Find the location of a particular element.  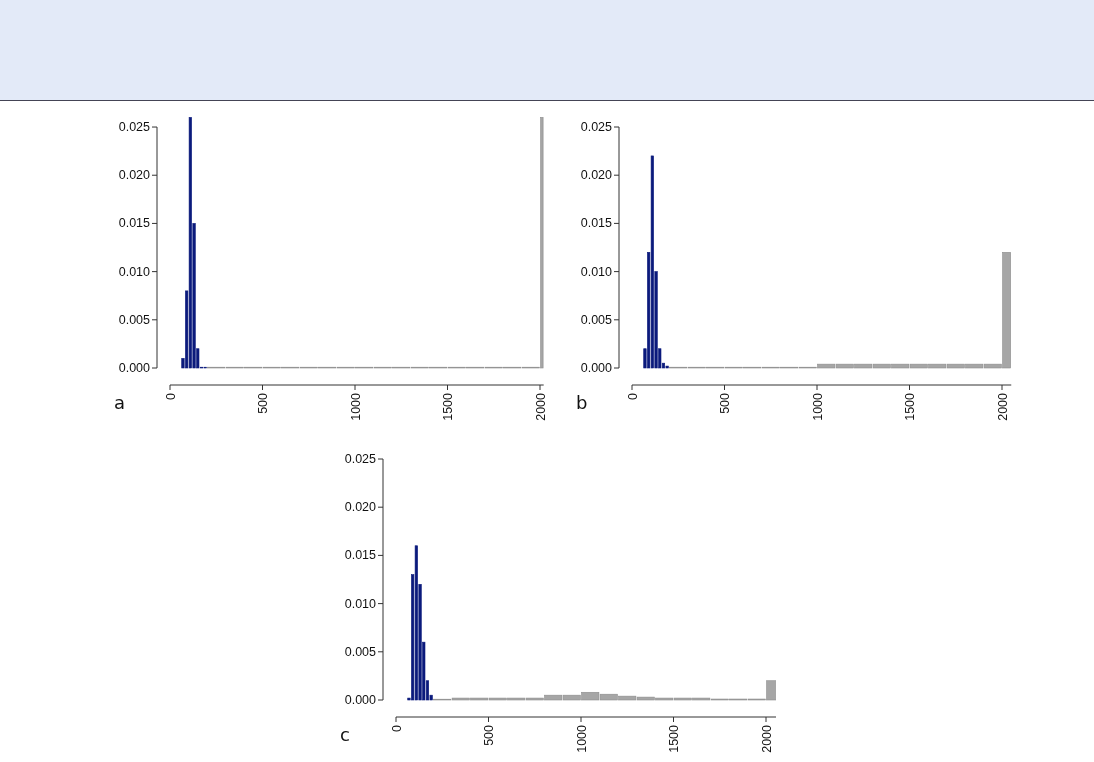

panel-label: c is located at coordinates (345, 734).